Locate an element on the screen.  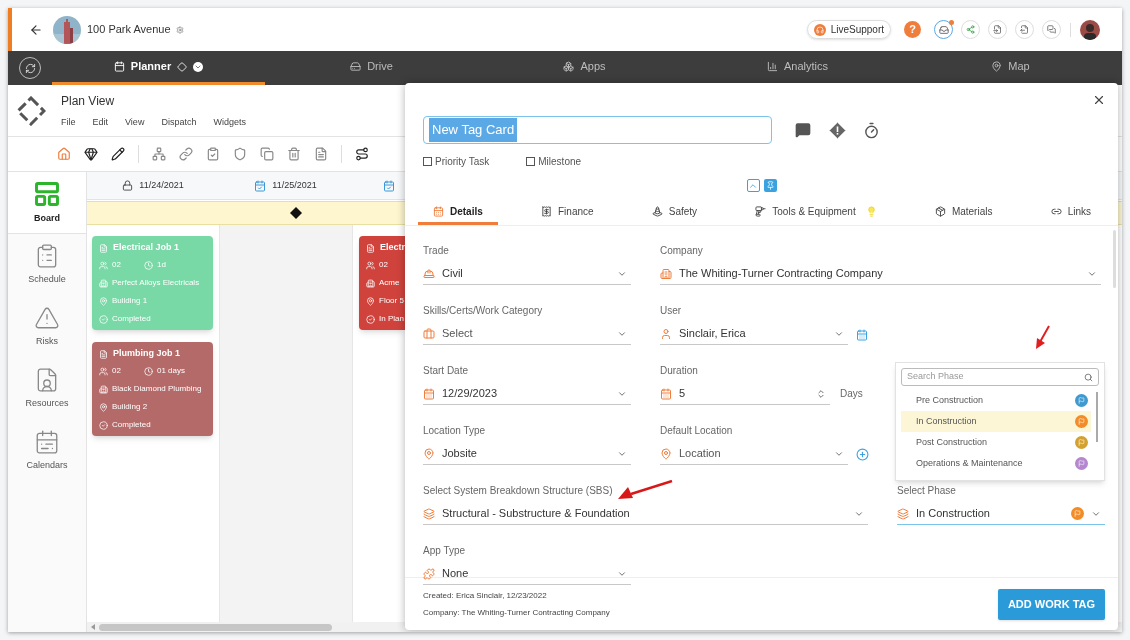
job-card: Electr 02 Acme Floor 5 In Plan is located at coordinates (382, 283).